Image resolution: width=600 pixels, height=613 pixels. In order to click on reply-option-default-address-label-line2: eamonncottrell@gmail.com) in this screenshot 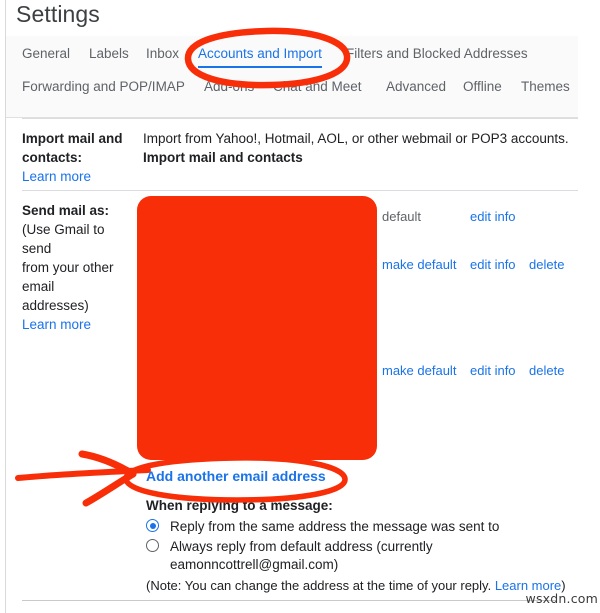, I will do `click(254, 564)`.